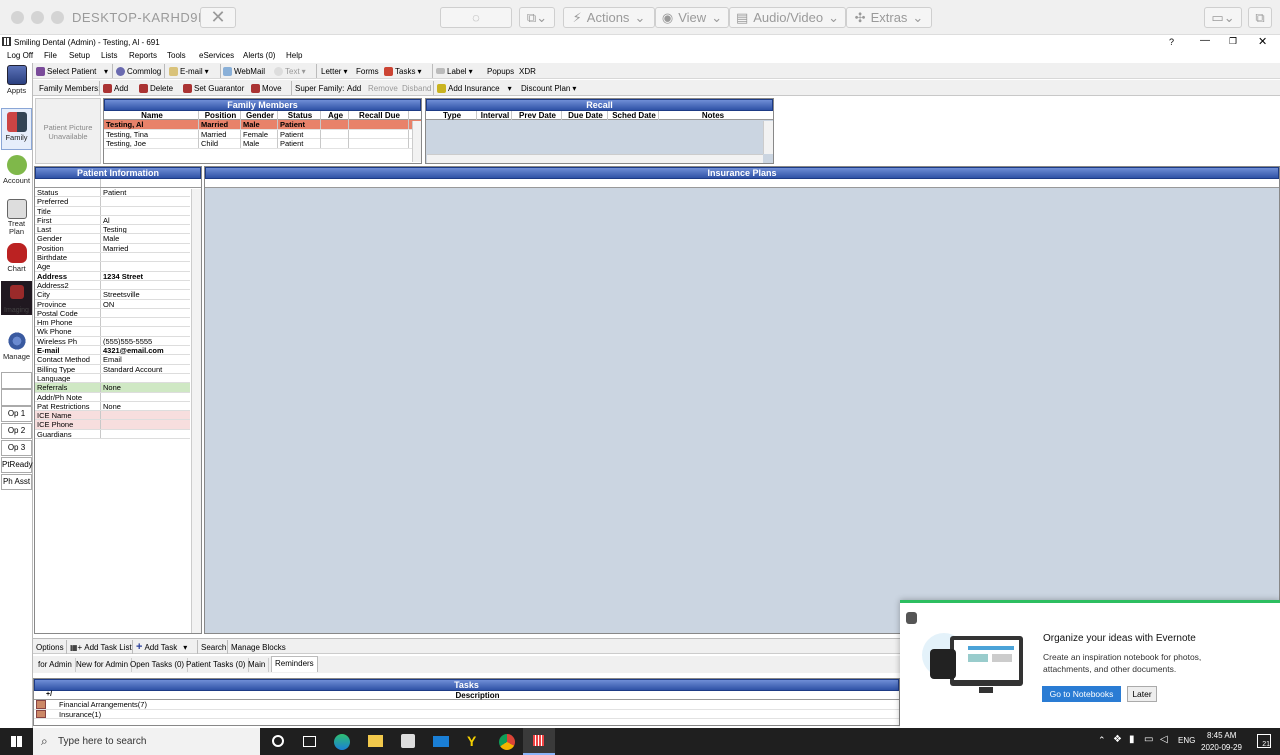  I want to click on add-task-button: + Add Task ▾, so click(161, 647).